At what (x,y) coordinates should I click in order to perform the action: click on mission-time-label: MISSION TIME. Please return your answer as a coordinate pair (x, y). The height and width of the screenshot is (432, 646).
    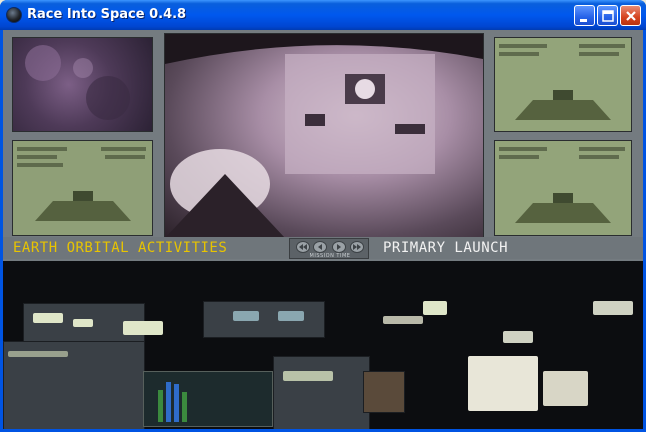
    Looking at the image, I should click on (330, 256).